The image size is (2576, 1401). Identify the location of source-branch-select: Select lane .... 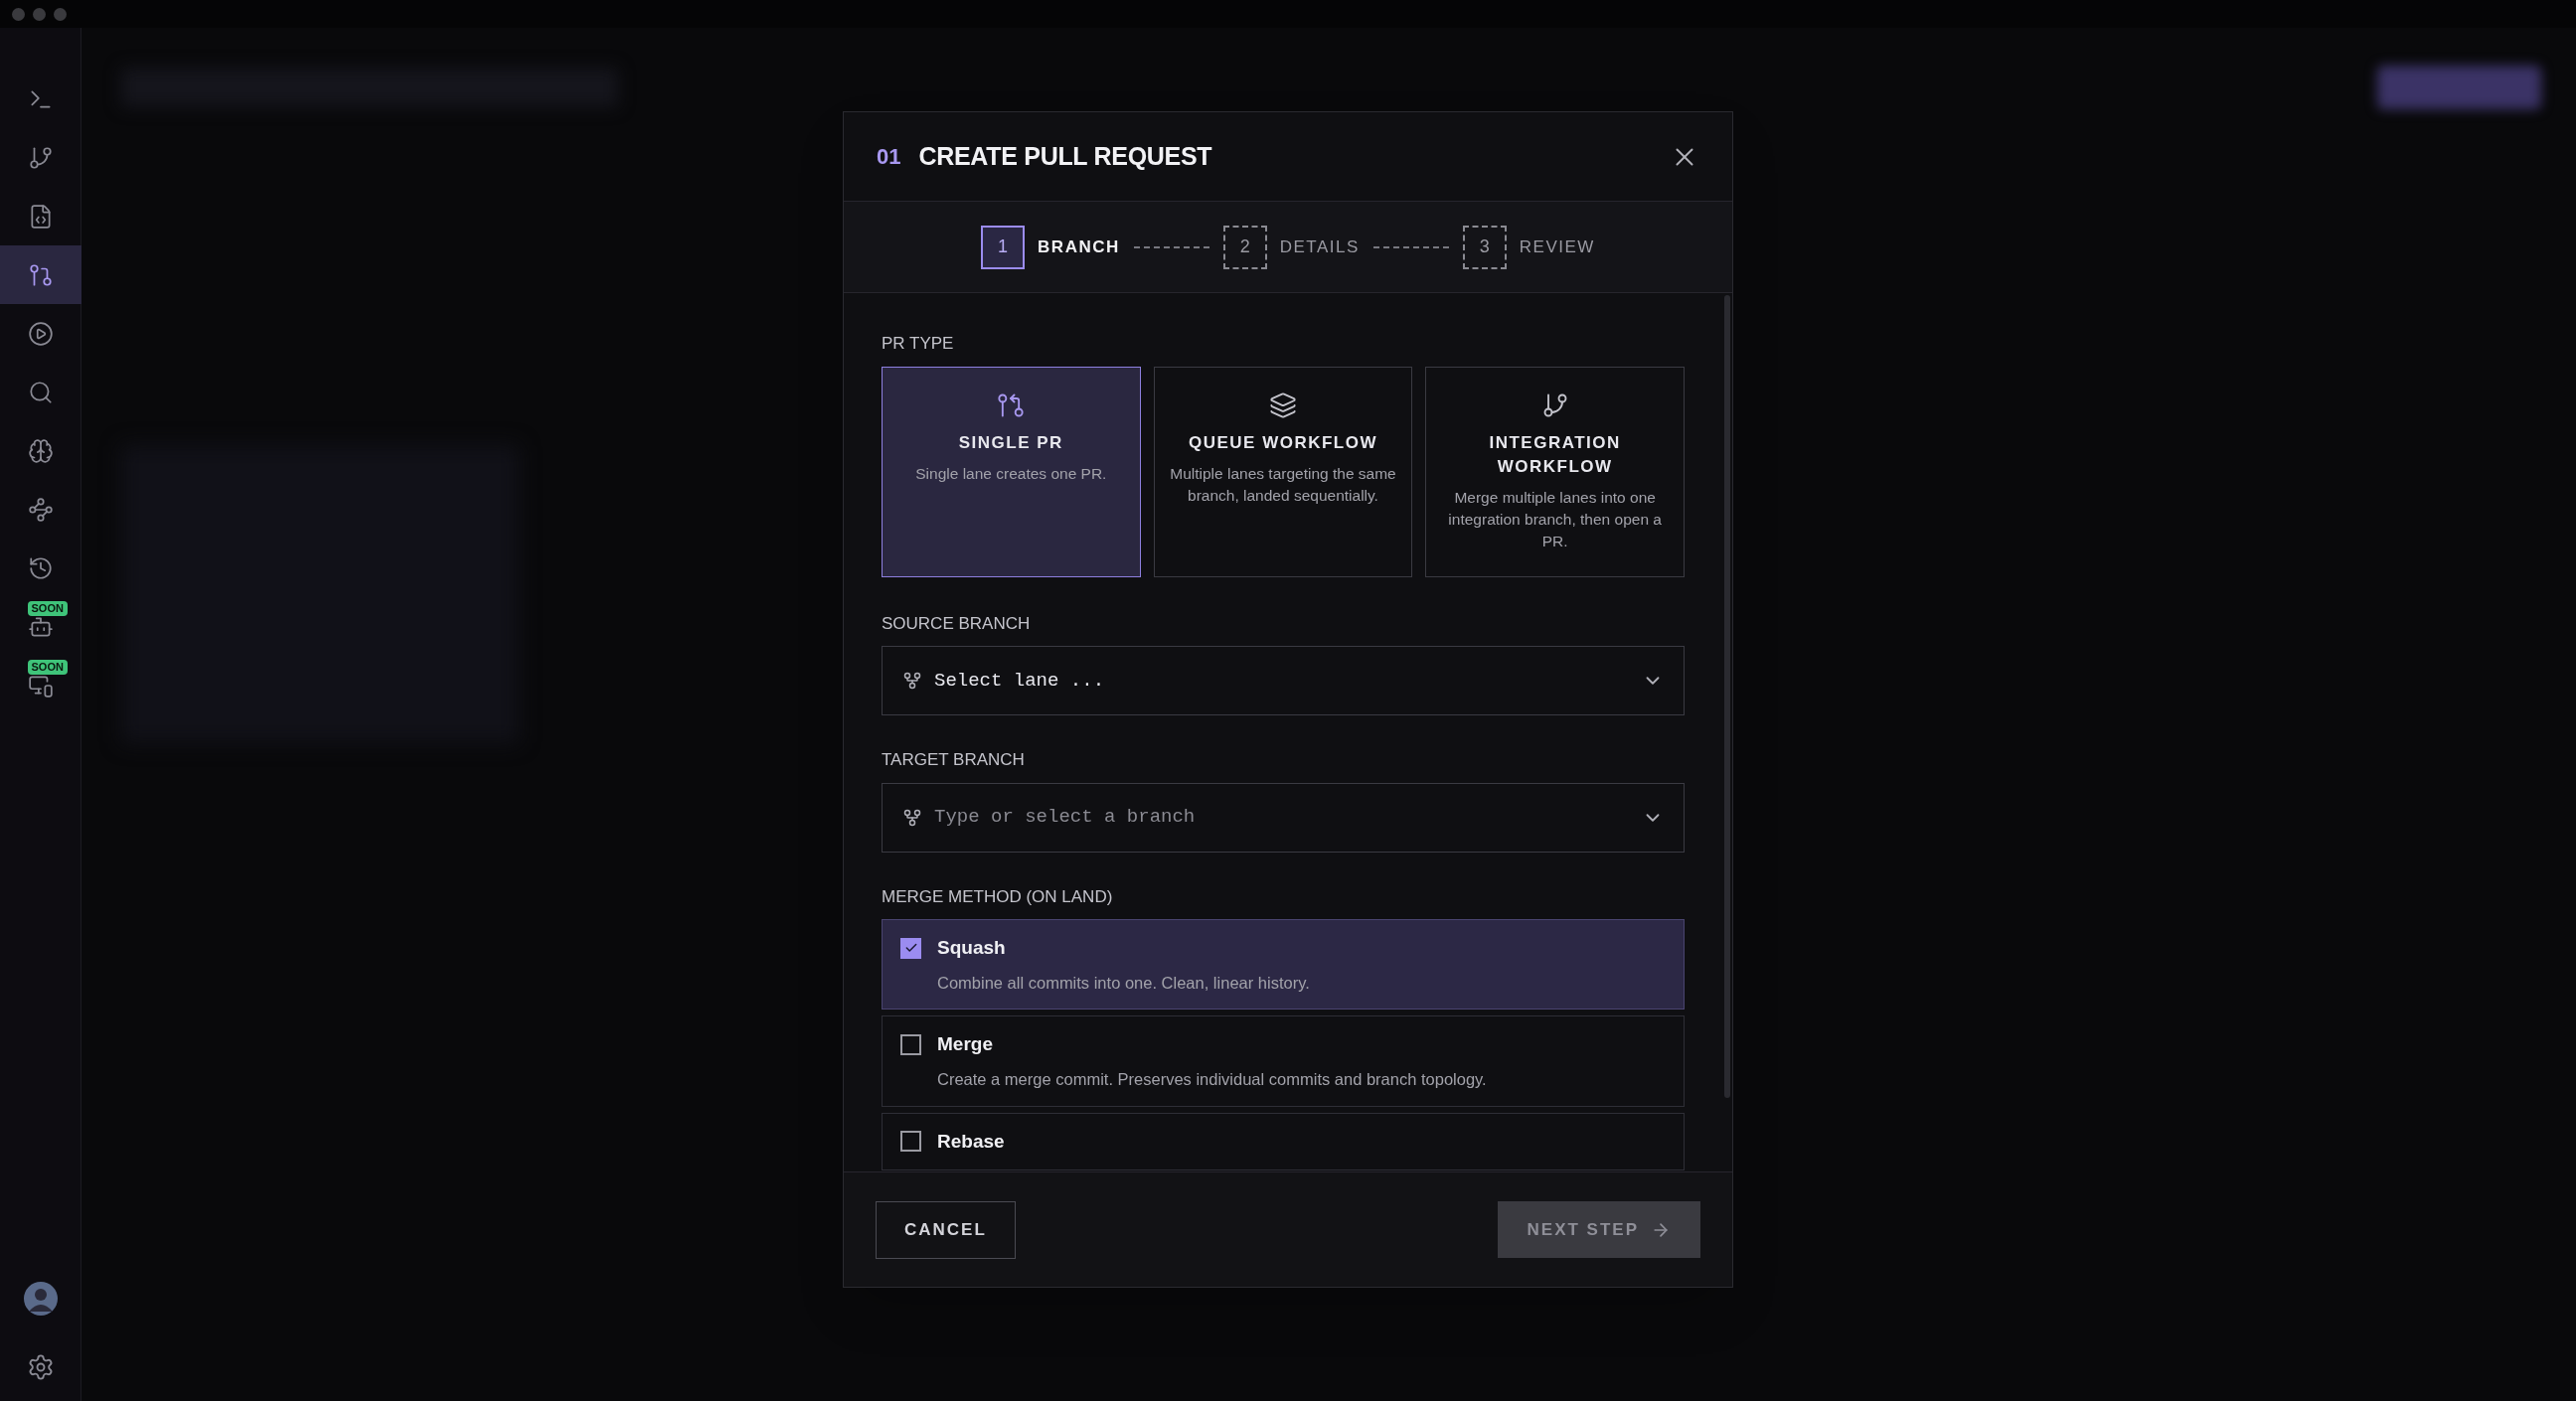
(1283, 681).